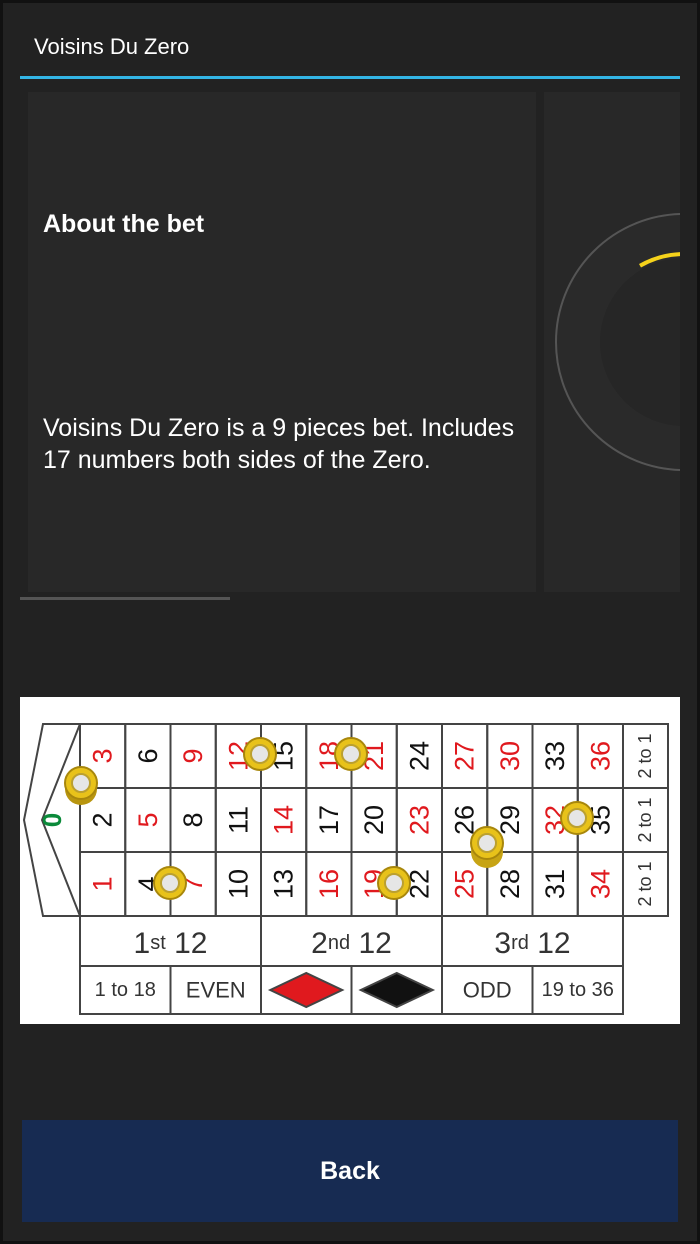  Describe the element at coordinates (419, 820) in the screenshot. I see `number-label-23: 23` at that location.